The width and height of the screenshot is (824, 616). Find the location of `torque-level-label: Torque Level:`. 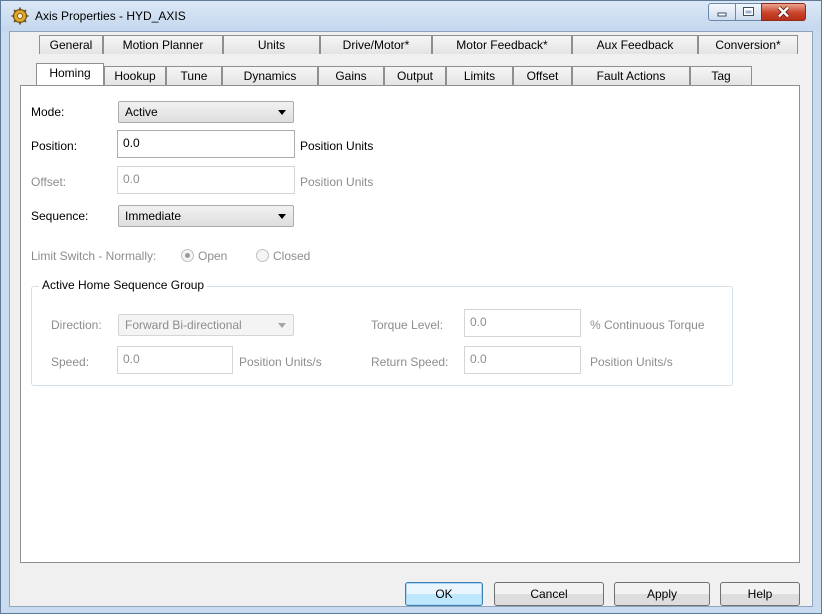

torque-level-label: Torque Level: is located at coordinates (407, 325).